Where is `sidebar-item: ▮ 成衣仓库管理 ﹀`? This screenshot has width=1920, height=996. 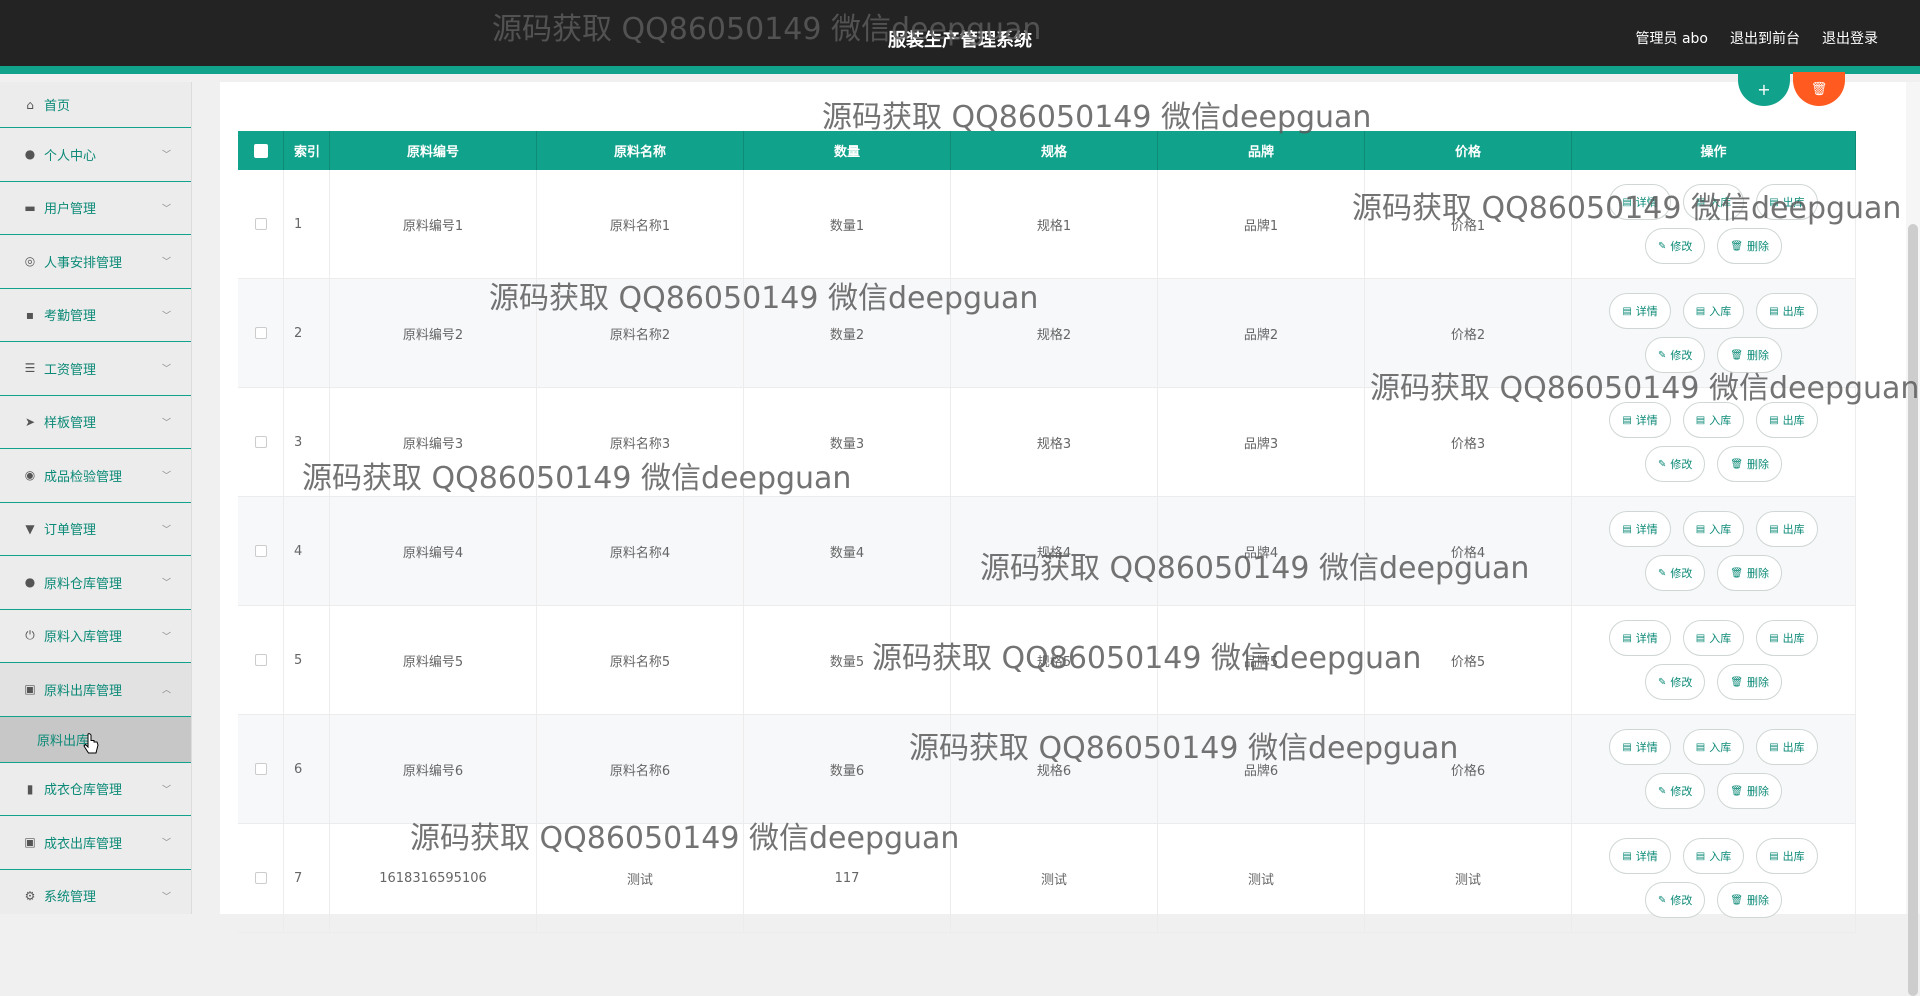 sidebar-item: ▮ 成衣仓库管理 ﹀ is located at coordinates (95, 789).